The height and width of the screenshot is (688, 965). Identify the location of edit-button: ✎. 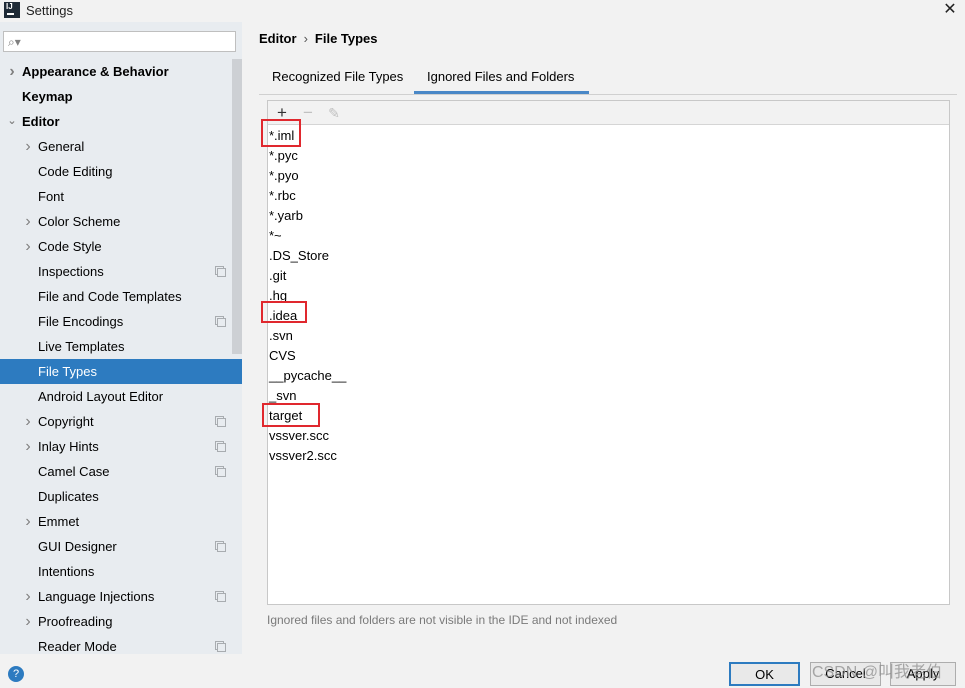
(334, 113).